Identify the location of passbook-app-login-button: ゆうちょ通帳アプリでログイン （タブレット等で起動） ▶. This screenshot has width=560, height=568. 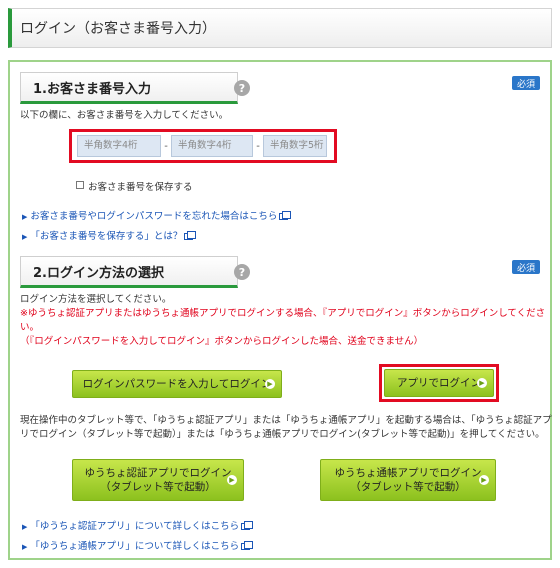
(408, 480).